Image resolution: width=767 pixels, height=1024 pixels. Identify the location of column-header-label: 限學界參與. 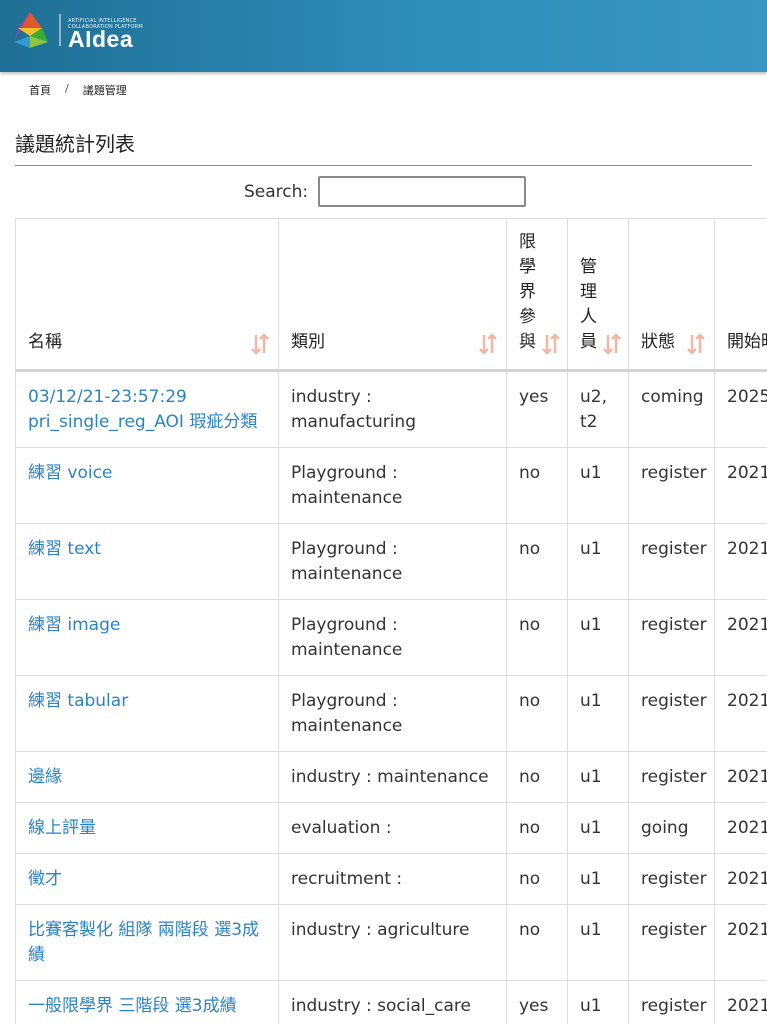
(527, 292).